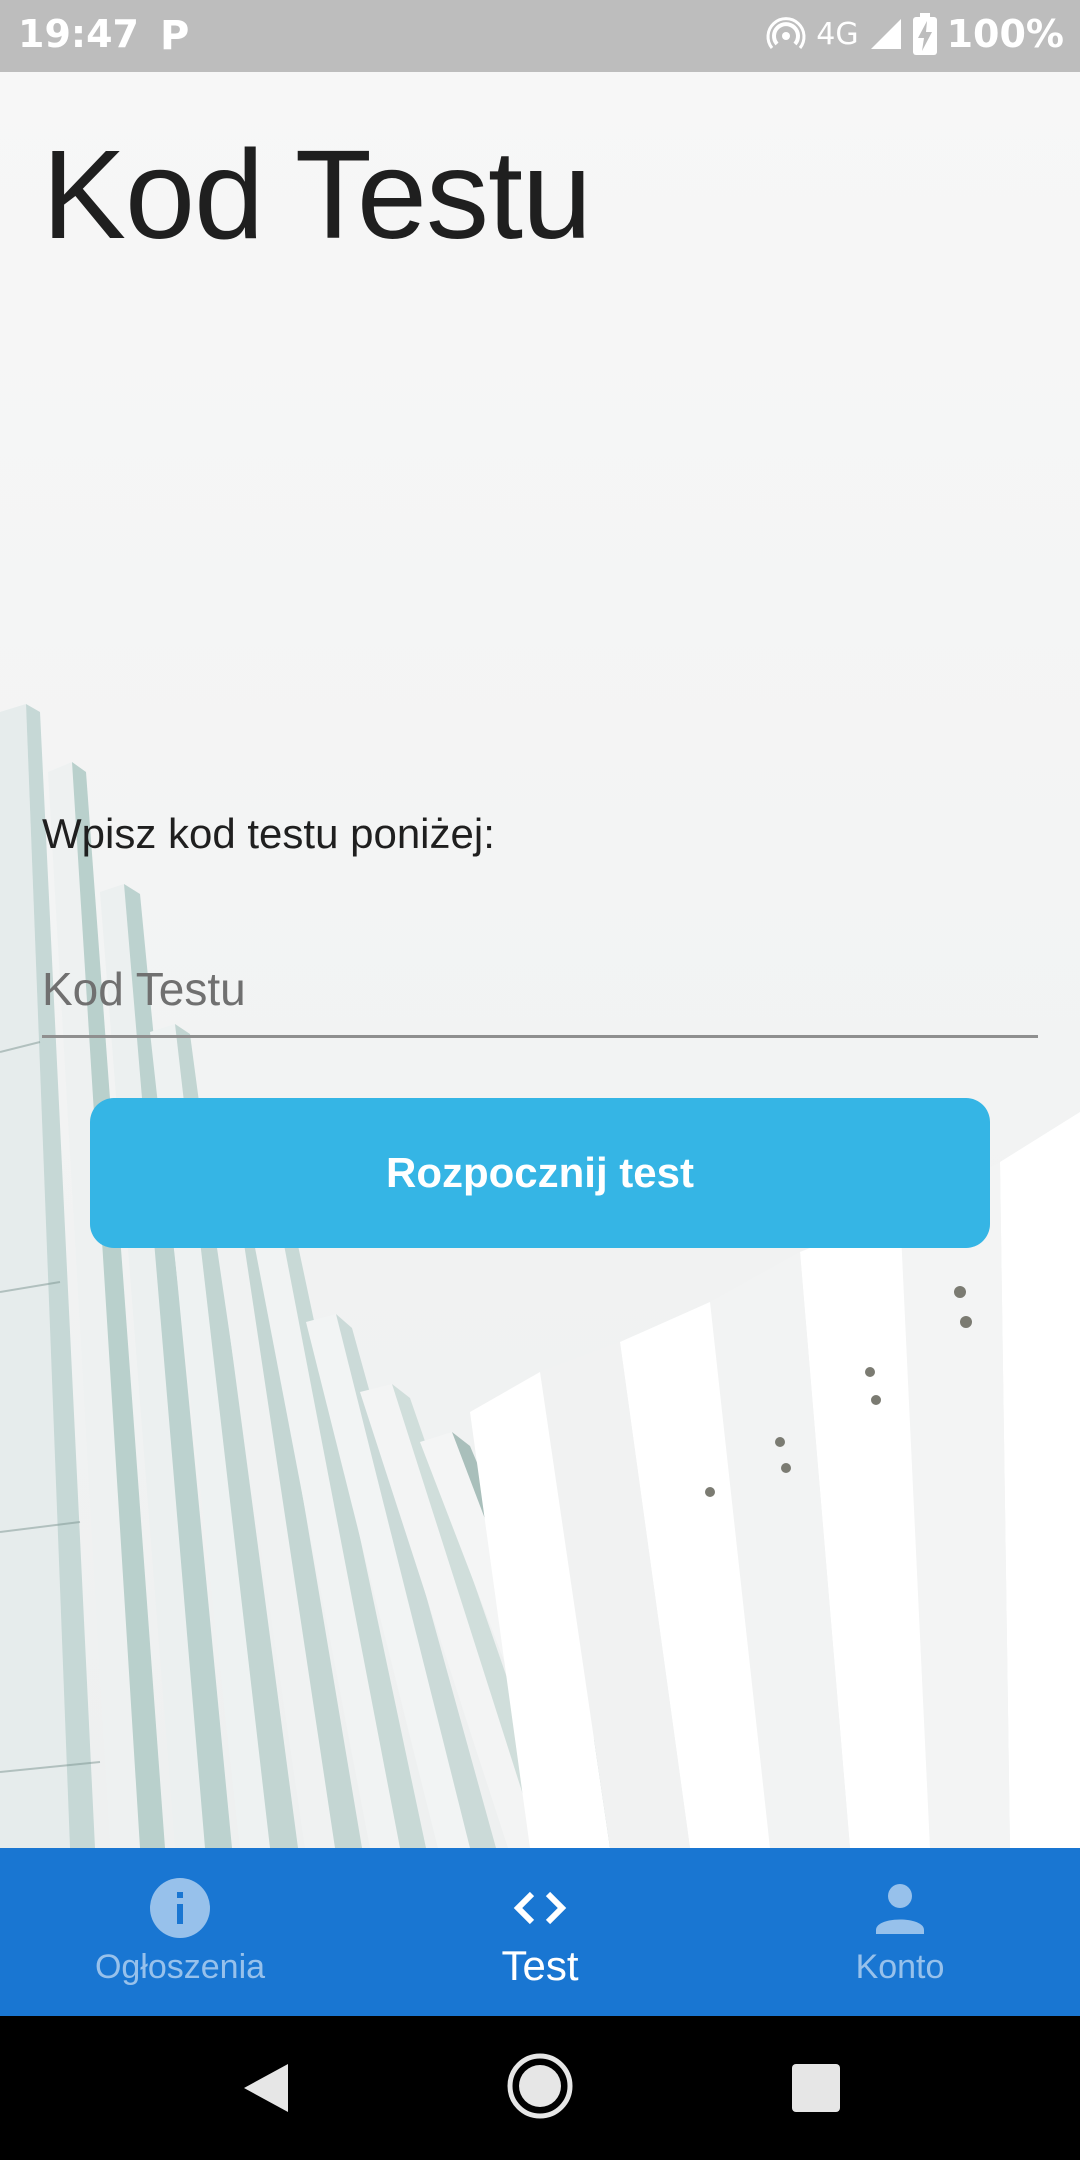 The height and width of the screenshot is (2160, 1080). Describe the element at coordinates (816, 2088) in the screenshot. I see `recents-icon` at that location.